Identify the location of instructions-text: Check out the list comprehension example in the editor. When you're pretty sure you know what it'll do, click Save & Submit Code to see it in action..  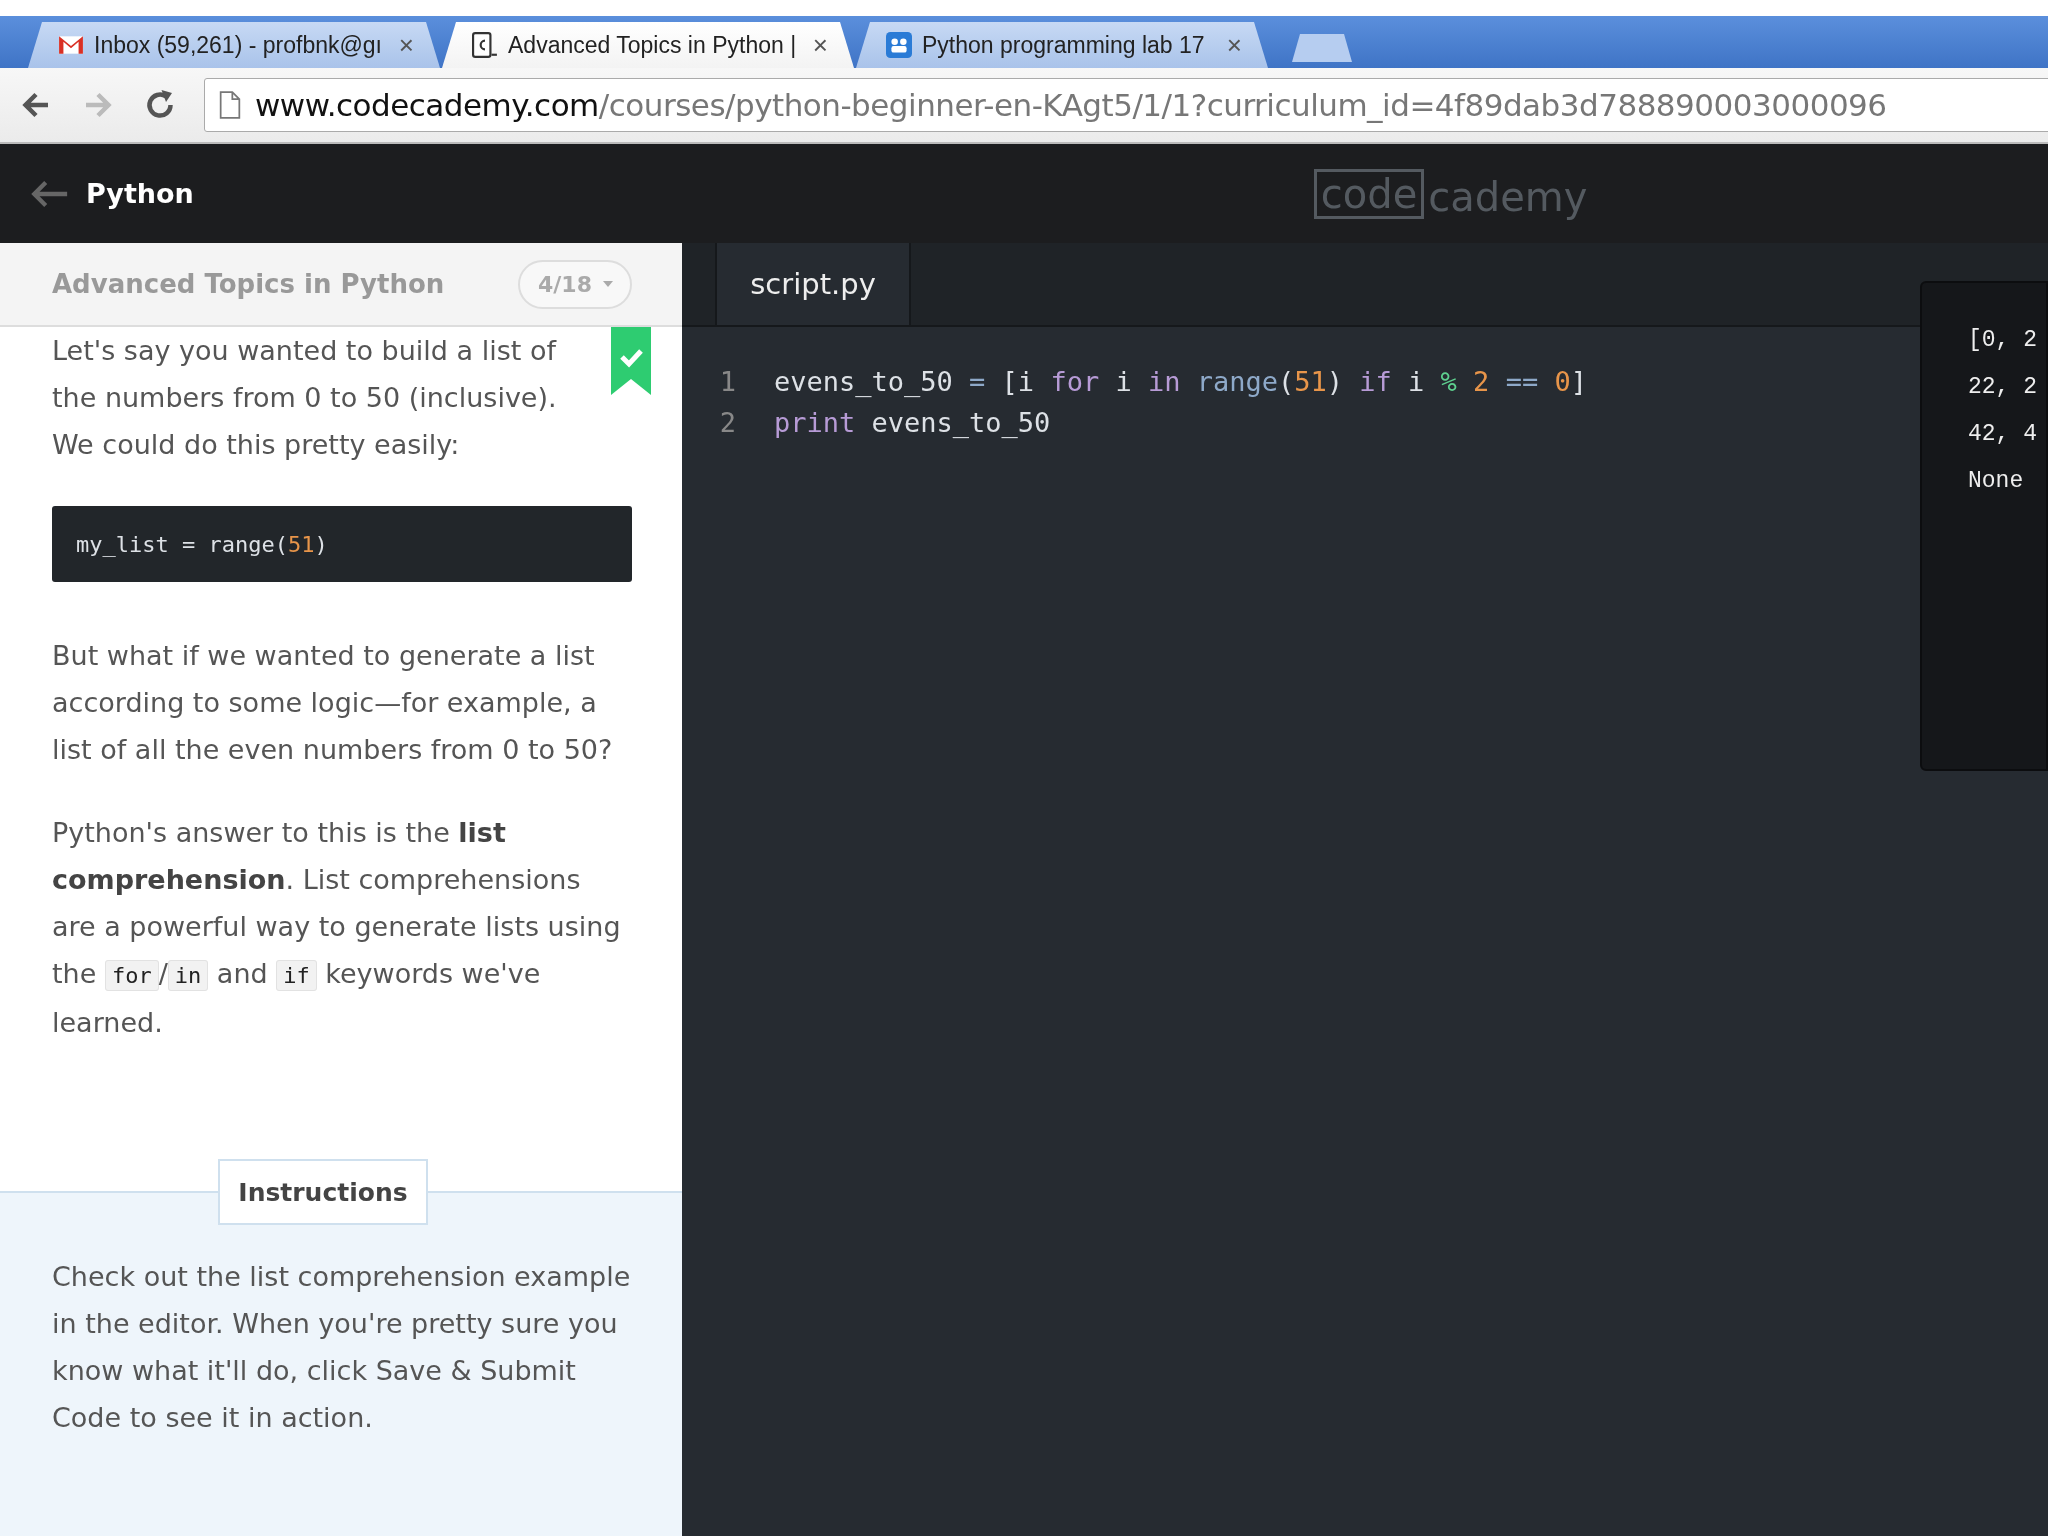
(342, 1347).